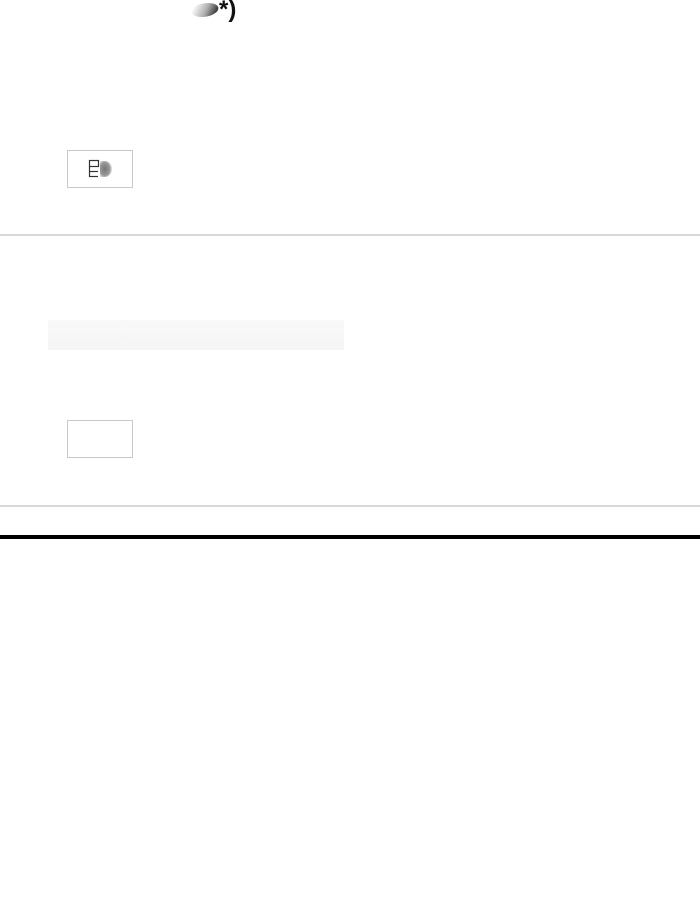 Image resolution: width=700 pixels, height=923 pixels. Describe the element at coordinates (350, 506) in the screenshot. I see `section-divider` at that location.